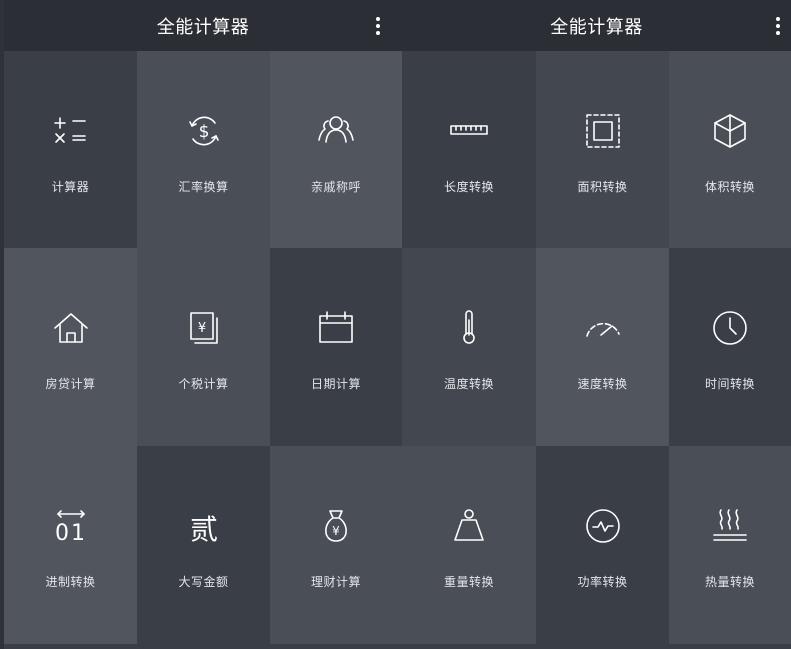 The height and width of the screenshot is (649, 791). I want to click on dollar-glyph: $, so click(203, 132).